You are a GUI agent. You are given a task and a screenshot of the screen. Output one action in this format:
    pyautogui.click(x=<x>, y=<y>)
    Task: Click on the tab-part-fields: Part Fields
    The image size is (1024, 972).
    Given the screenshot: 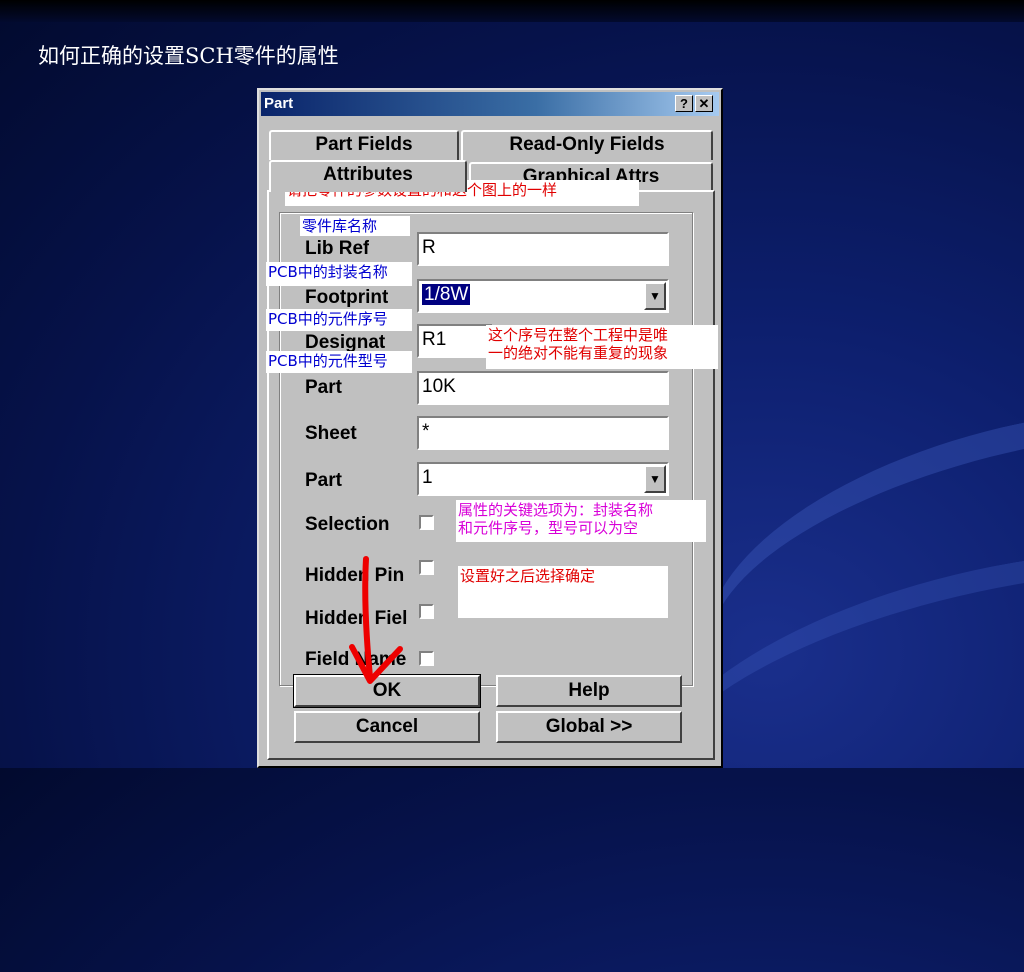 What is the action you would take?
    pyautogui.click(x=364, y=145)
    